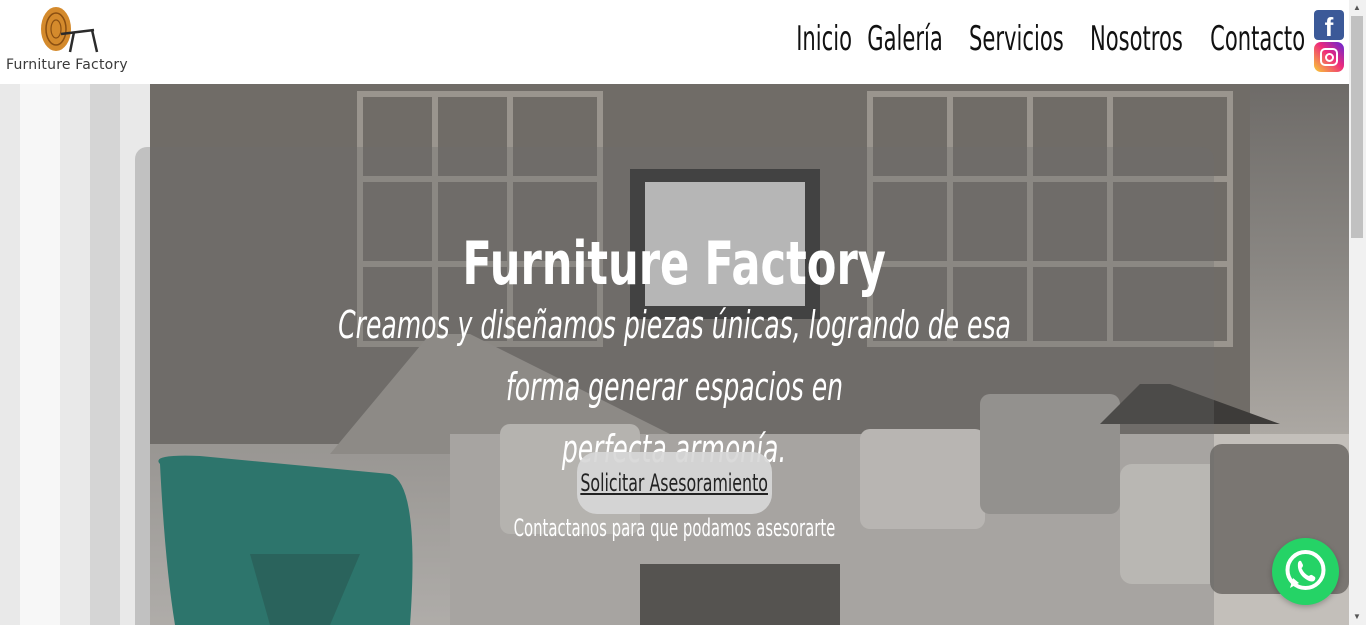 Image resolution: width=1366 pixels, height=625 pixels. I want to click on brand-logo: Furniture Factory, so click(70, 40).